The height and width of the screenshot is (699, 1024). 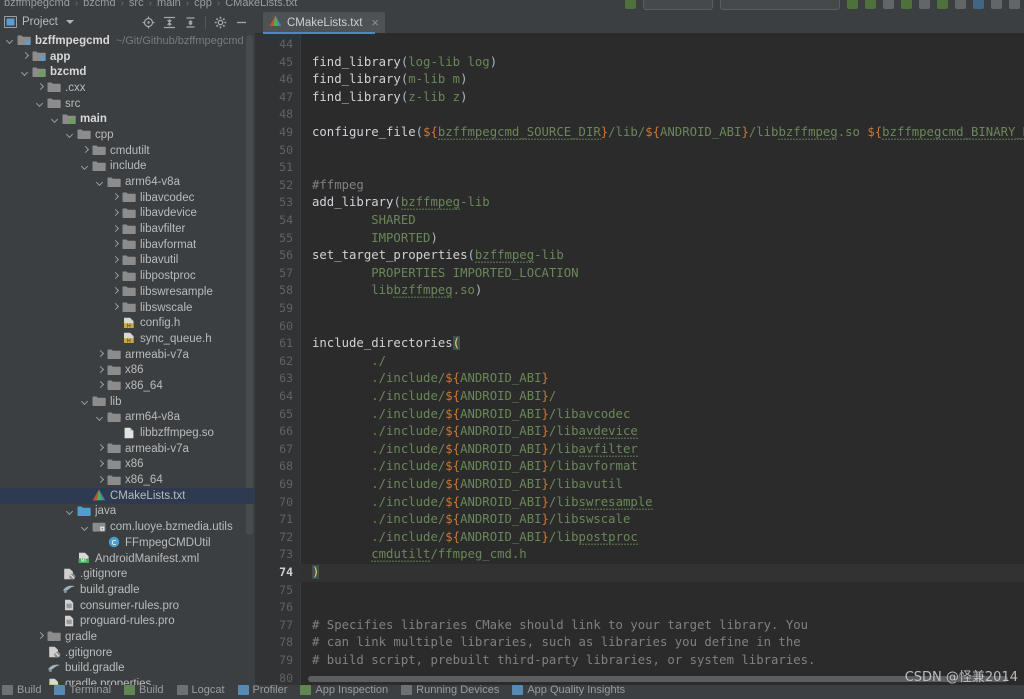 What do you see at coordinates (127, 559) in the screenshot?
I see `tree-row-androidmanifest-xml: MF AndroidManifest.xml` at bounding box center [127, 559].